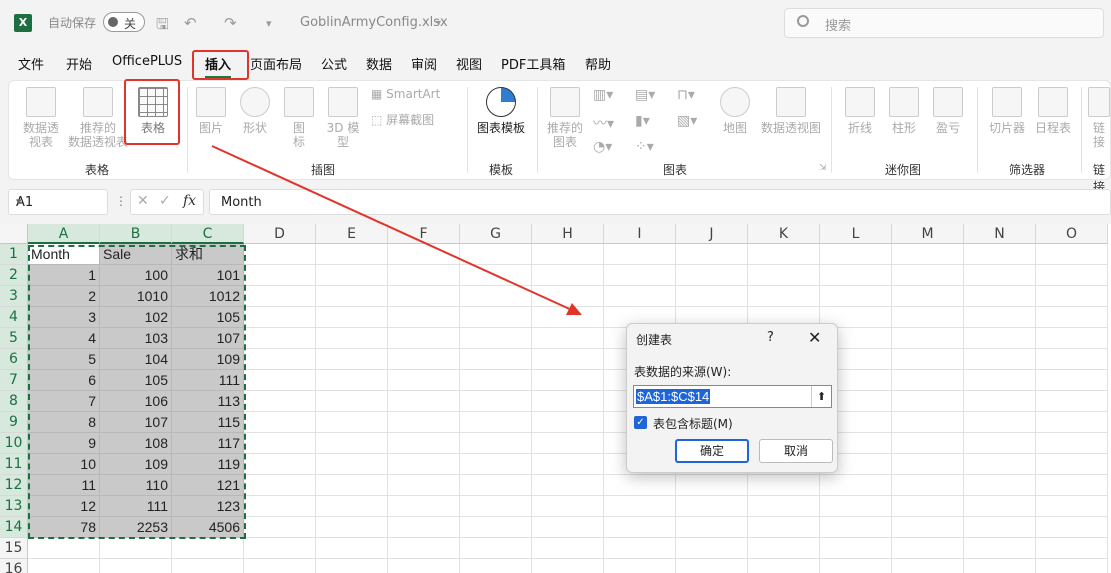 The height and width of the screenshot is (573, 1111). I want to click on tab-data: 数据, so click(379, 63).